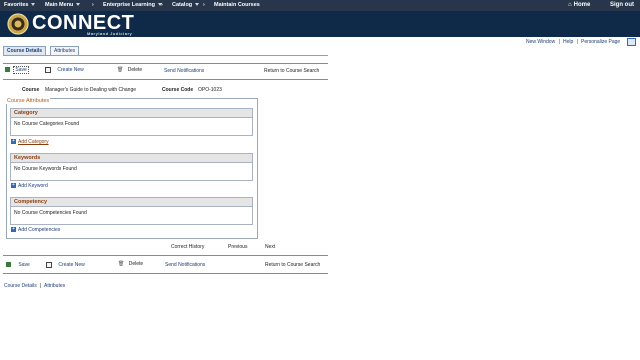  I want to click on keywords-section: Keywords No Course Keywords Found, so click(131, 167).